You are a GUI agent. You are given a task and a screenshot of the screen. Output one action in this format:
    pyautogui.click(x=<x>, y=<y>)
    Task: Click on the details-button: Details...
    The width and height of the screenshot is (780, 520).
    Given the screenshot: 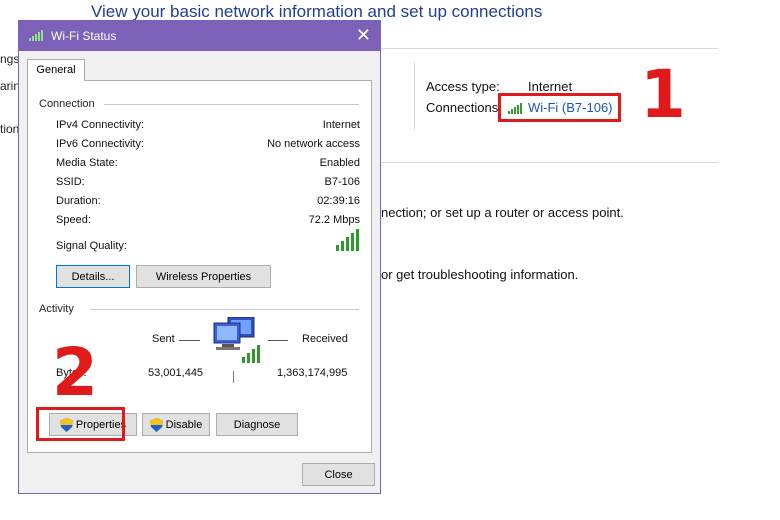 What is the action you would take?
    pyautogui.click(x=93, y=276)
    